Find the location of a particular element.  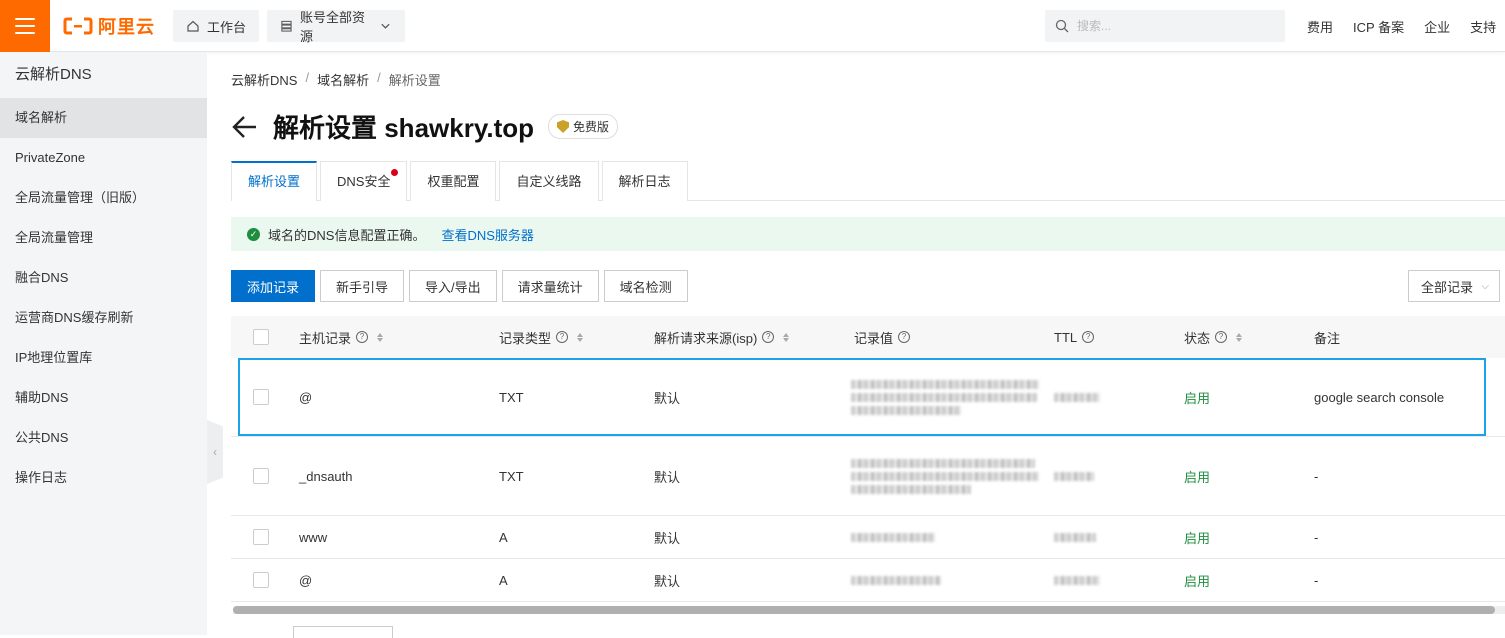

horizontal-scrollbar is located at coordinates (869, 610).